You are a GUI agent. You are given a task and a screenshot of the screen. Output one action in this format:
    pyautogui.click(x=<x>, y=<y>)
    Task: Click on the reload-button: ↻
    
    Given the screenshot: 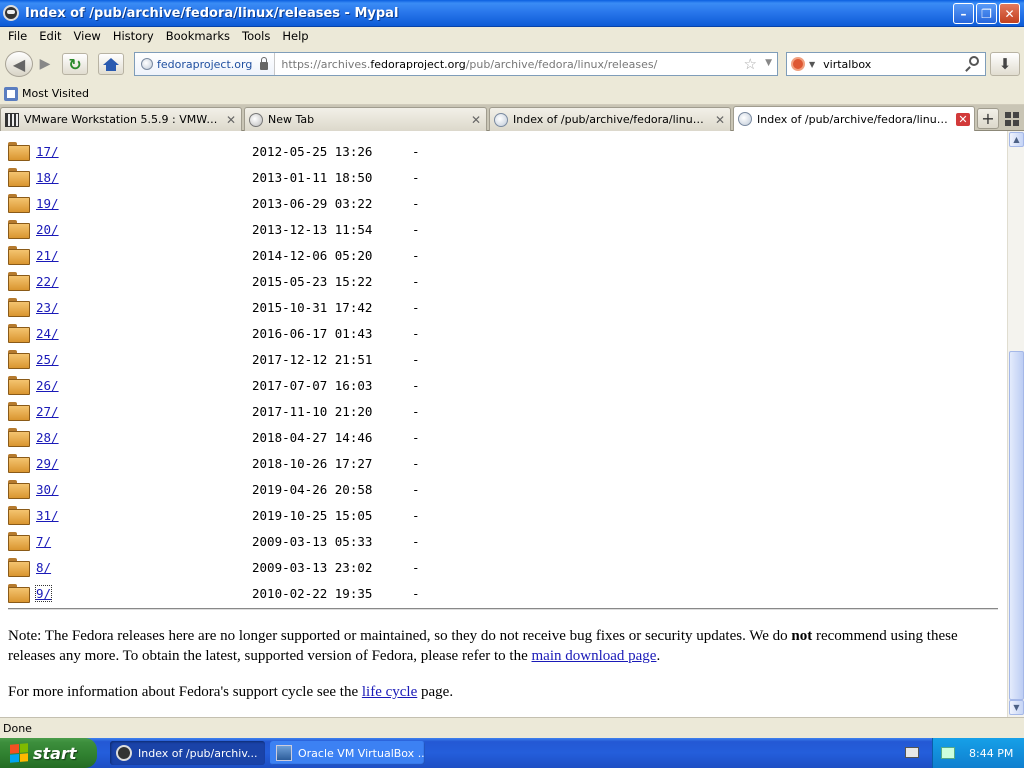 What is the action you would take?
    pyautogui.click(x=75, y=64)
    